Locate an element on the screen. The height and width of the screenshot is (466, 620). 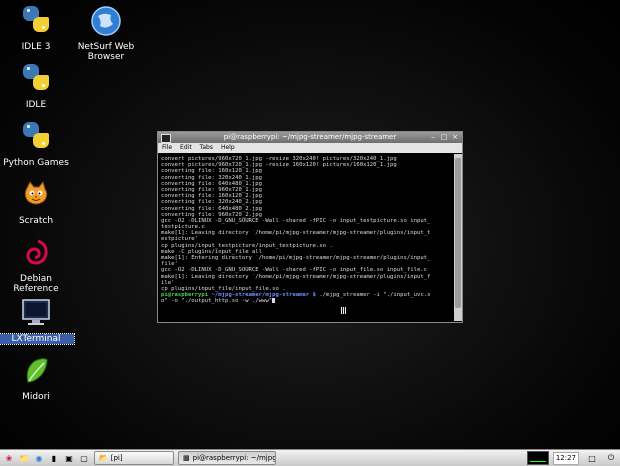
desktop-icon-idle3: IDLE 3 is located at coordinates (37, 28).